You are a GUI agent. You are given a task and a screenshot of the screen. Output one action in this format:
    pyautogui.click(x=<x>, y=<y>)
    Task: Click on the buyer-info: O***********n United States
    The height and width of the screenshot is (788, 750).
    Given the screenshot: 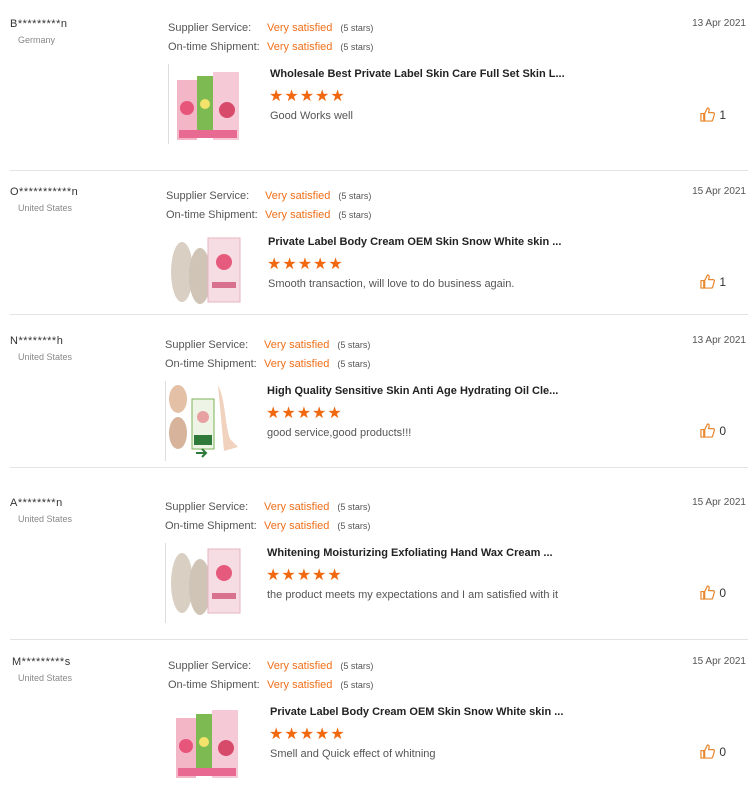 What is the action you would take?
    pyautogui.click(x=44, y=199)
    